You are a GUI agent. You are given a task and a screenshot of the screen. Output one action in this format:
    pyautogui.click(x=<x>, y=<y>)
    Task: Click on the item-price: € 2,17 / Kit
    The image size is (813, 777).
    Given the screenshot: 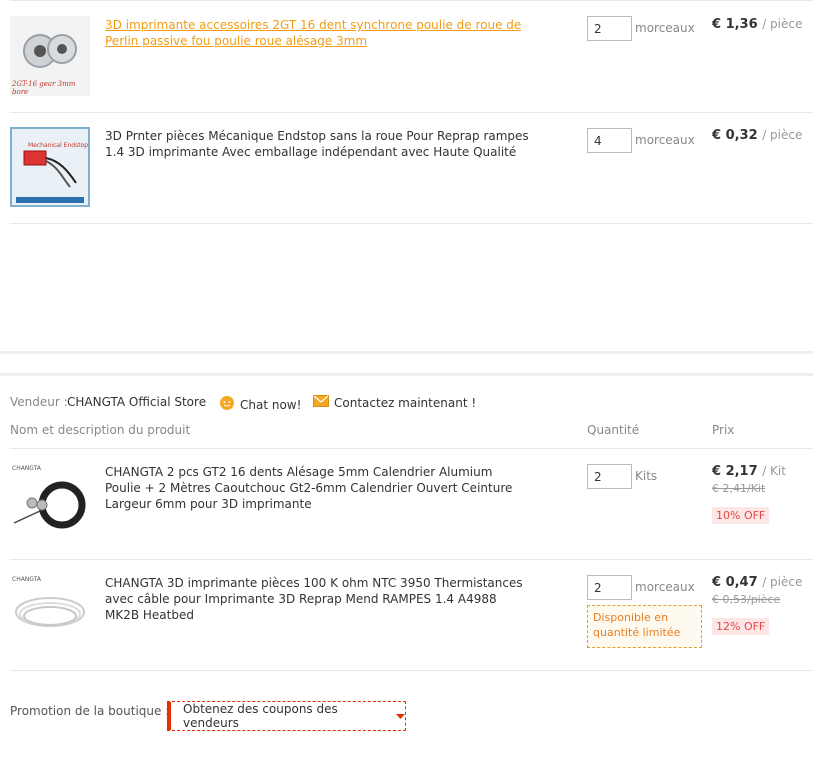 What is the action you would take?
    pyautogui.click(x=749, y=471)
    